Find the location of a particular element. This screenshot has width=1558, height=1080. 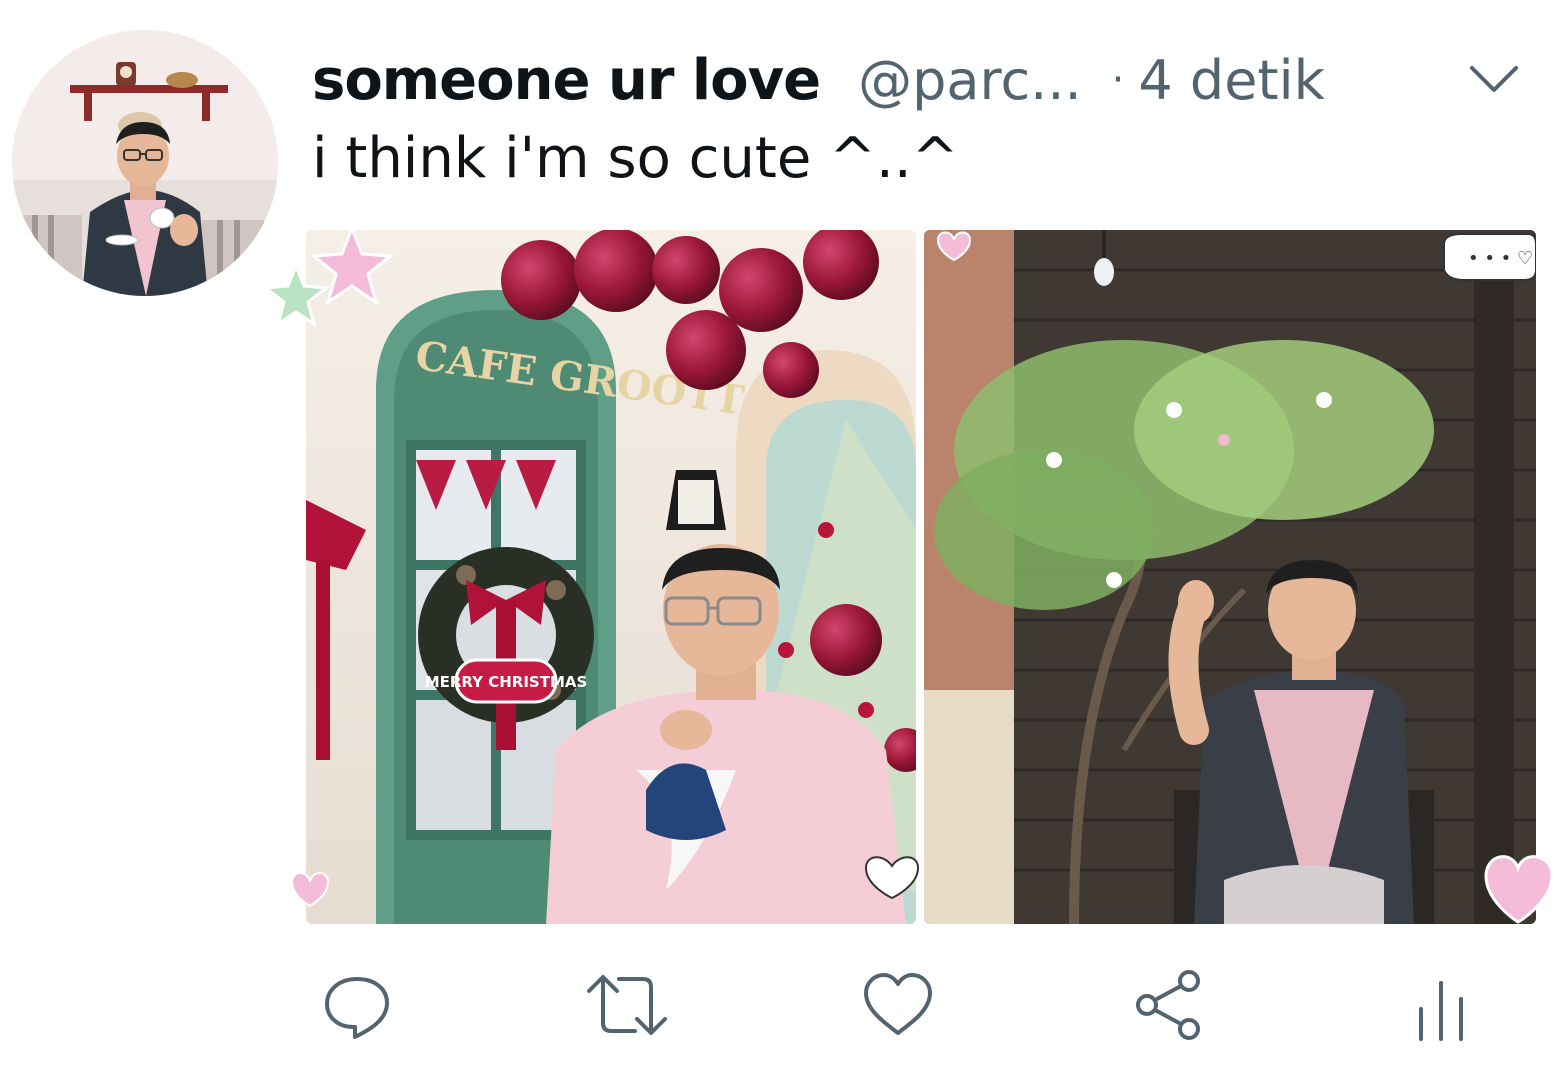

analytics-button is located at coordinates (1441, 1005).